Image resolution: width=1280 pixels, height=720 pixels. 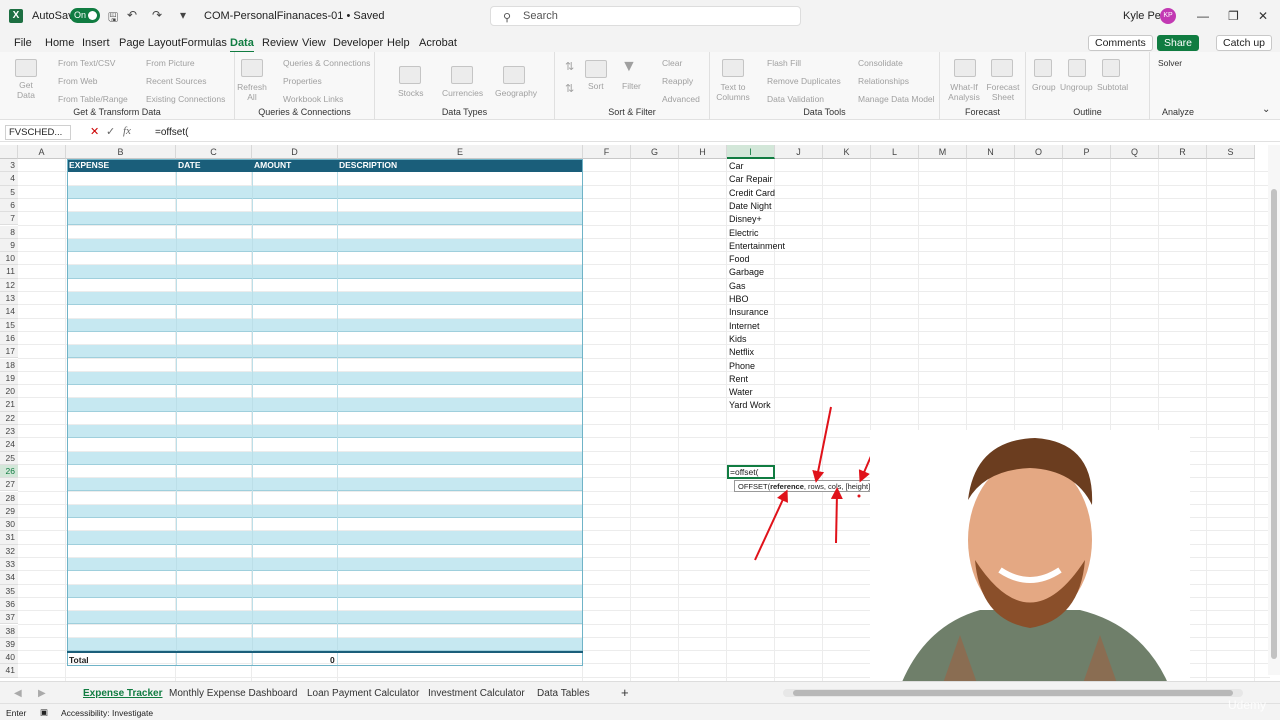 What do you see at coordinates (86, 63) in the screenshot?
I see `from-text-csv: From Text/CSV` at bounding box center [86, 63].